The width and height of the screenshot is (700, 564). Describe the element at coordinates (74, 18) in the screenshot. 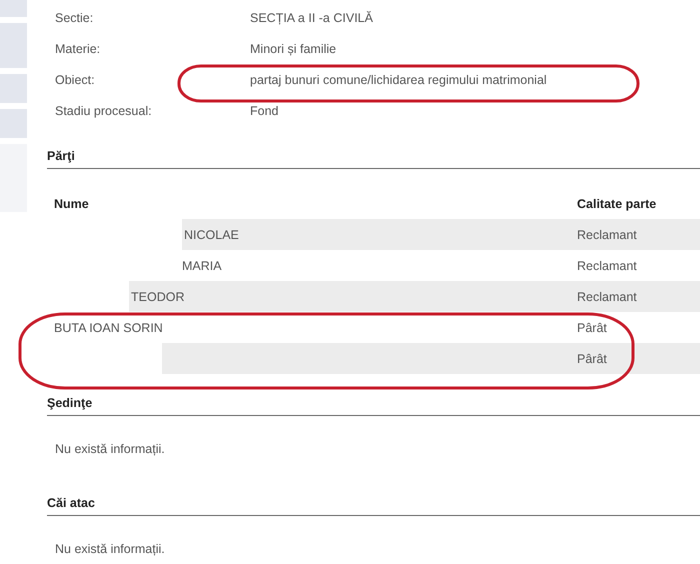

I see `field-label: Sectie:` at that location.